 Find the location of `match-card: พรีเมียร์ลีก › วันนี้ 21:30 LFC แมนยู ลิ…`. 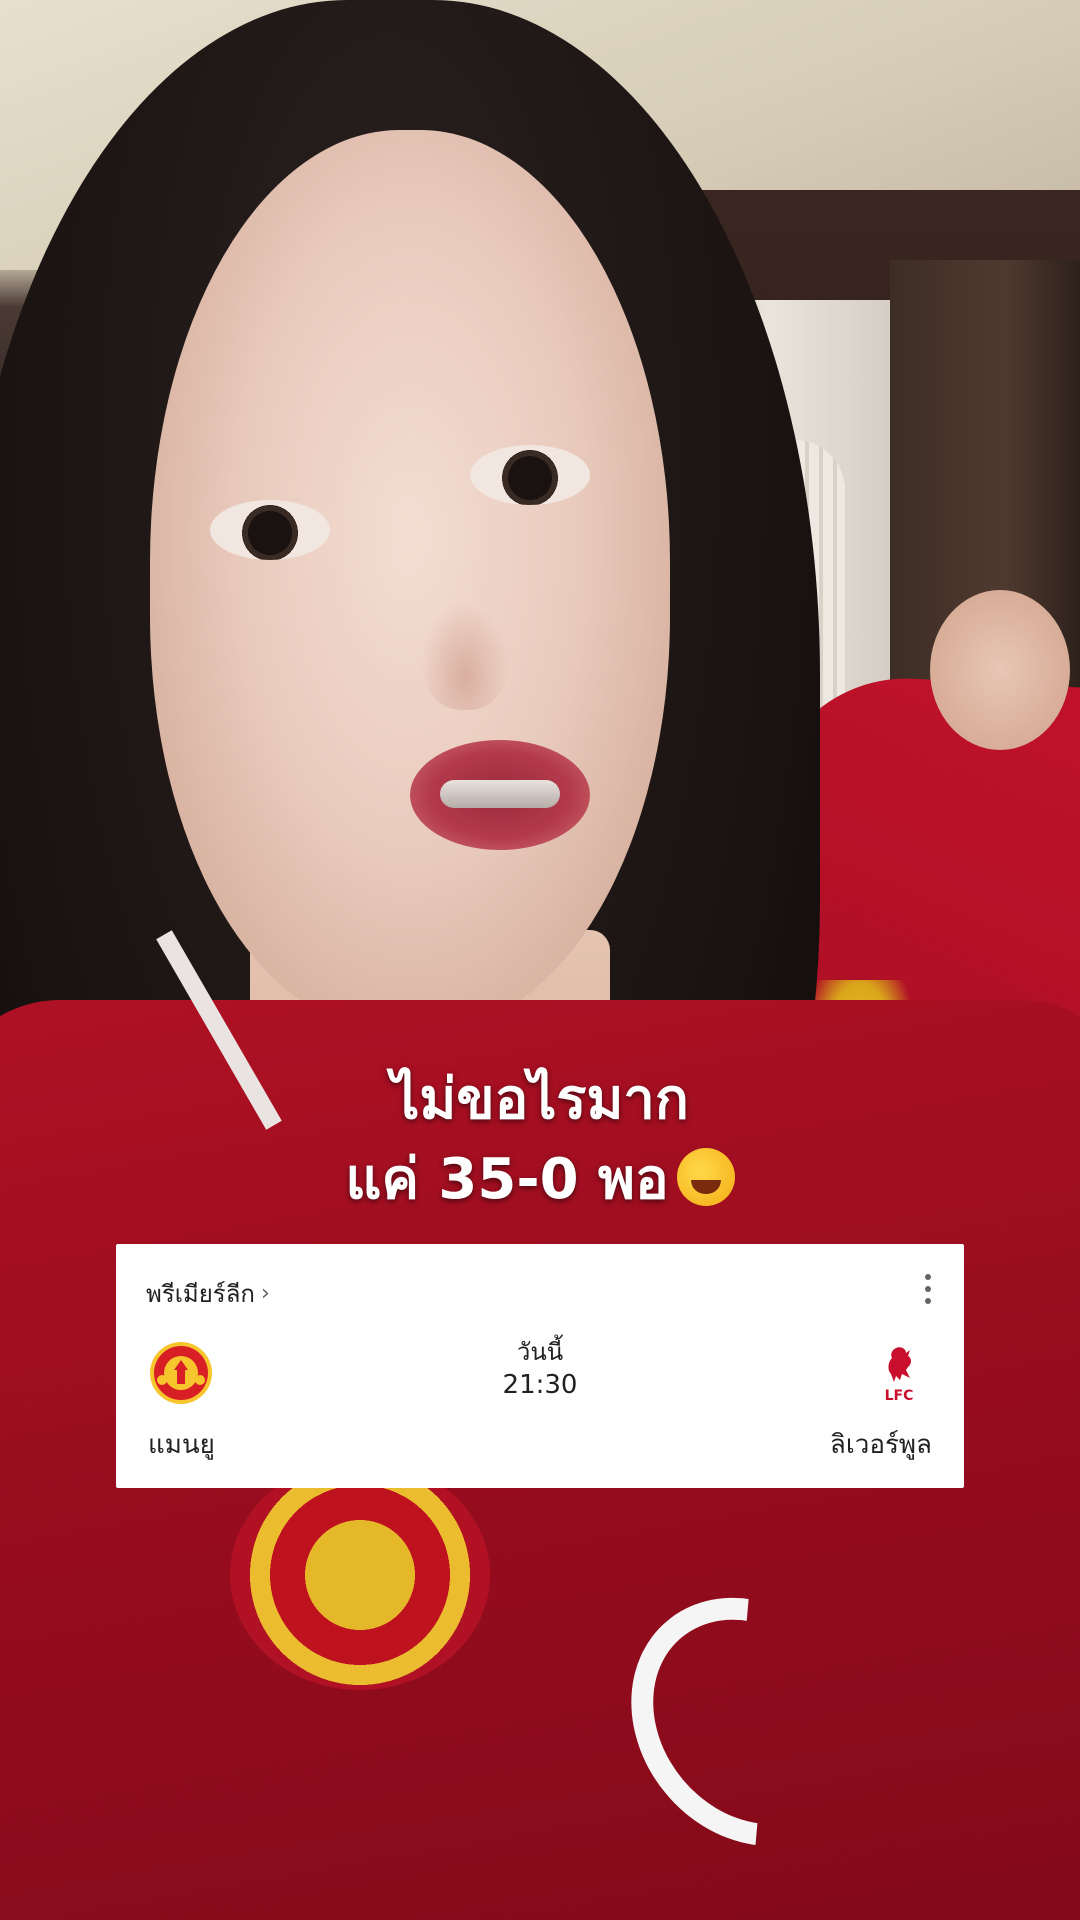

match-card: พรีเมียร์ลีก › วันนี้ 21:30 LFC แมนยู ลิ… is located at coordinates (540, 1366).